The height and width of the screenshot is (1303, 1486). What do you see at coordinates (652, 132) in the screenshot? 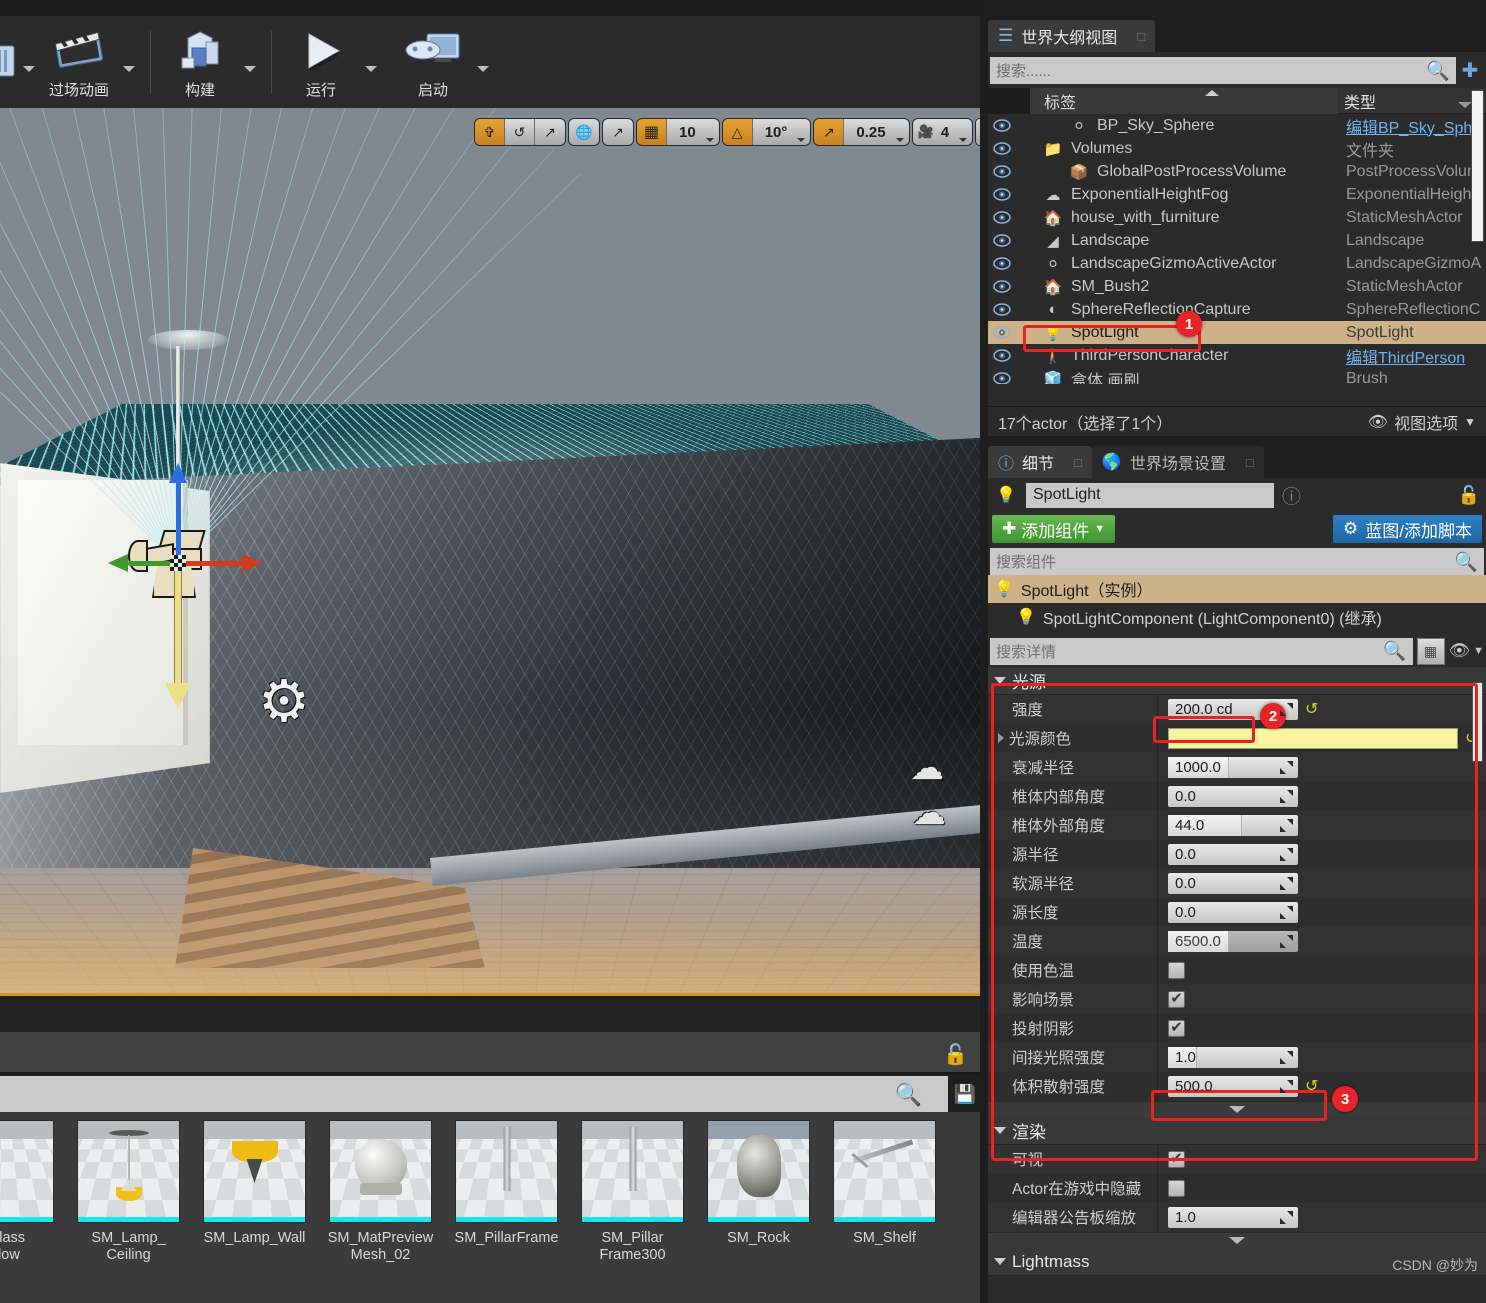
I see `grid-snap-toggle: ▦` at bounding box center [652, 132].